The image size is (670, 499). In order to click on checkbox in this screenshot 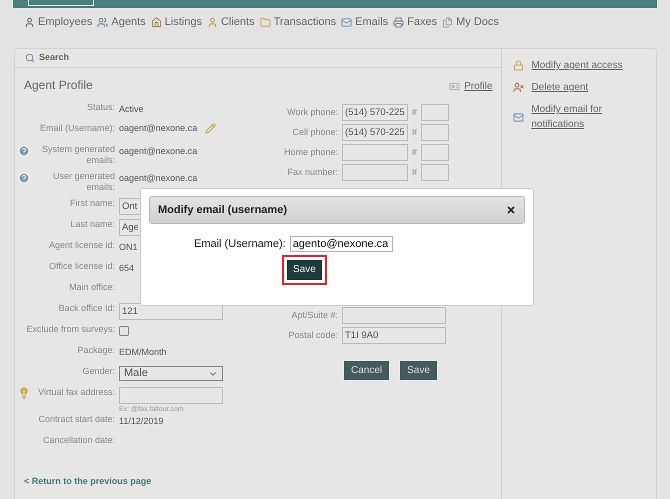, I will do `click(124, 331)`.